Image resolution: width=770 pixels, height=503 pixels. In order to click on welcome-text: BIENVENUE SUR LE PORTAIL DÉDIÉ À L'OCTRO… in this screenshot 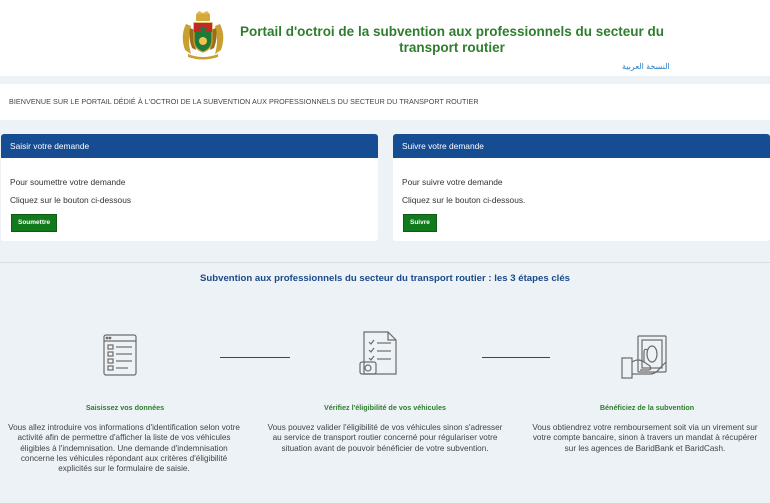, I will do `click(244, 101)`.